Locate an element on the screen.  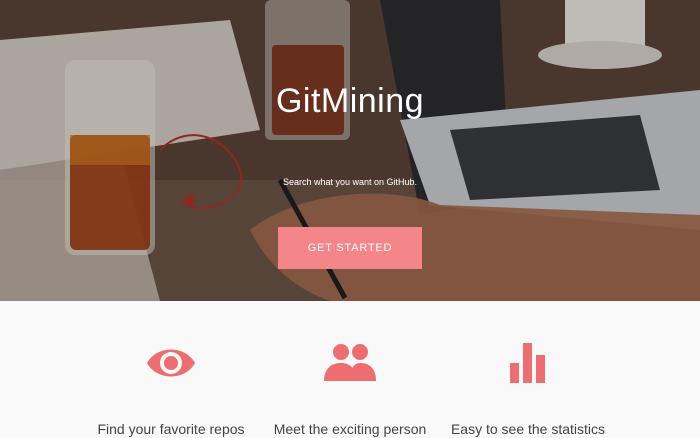
bar-chart-icon is located at coordinates (528, 366).